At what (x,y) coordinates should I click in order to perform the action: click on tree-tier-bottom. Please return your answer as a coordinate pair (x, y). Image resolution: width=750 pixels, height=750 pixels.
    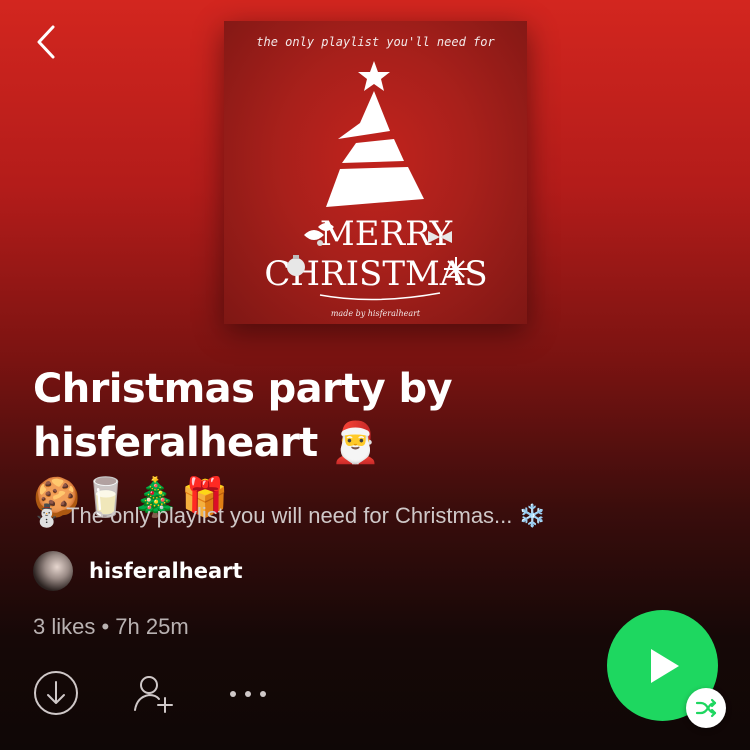
    Looking at the image, I should click on (375, 187).